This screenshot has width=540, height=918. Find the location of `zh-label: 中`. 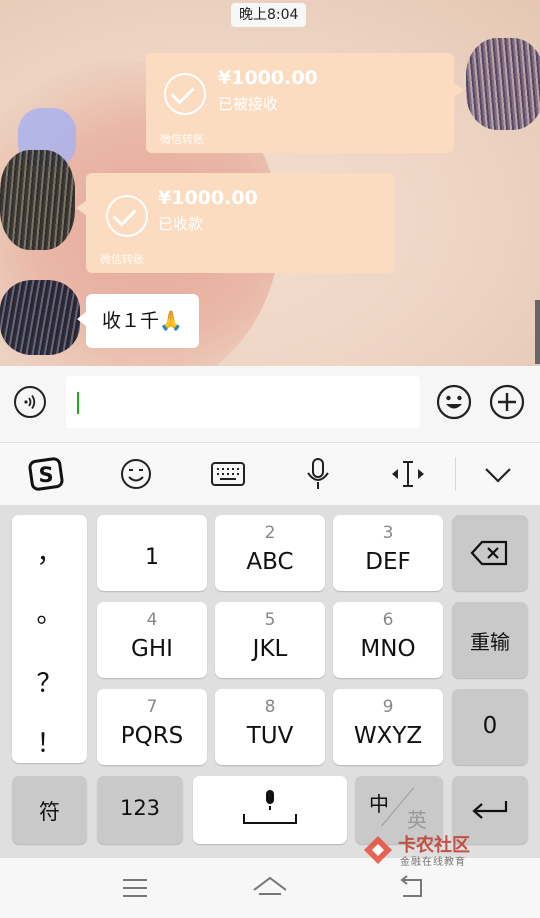

zh-label: 中 is located at coordinates (379, 804).